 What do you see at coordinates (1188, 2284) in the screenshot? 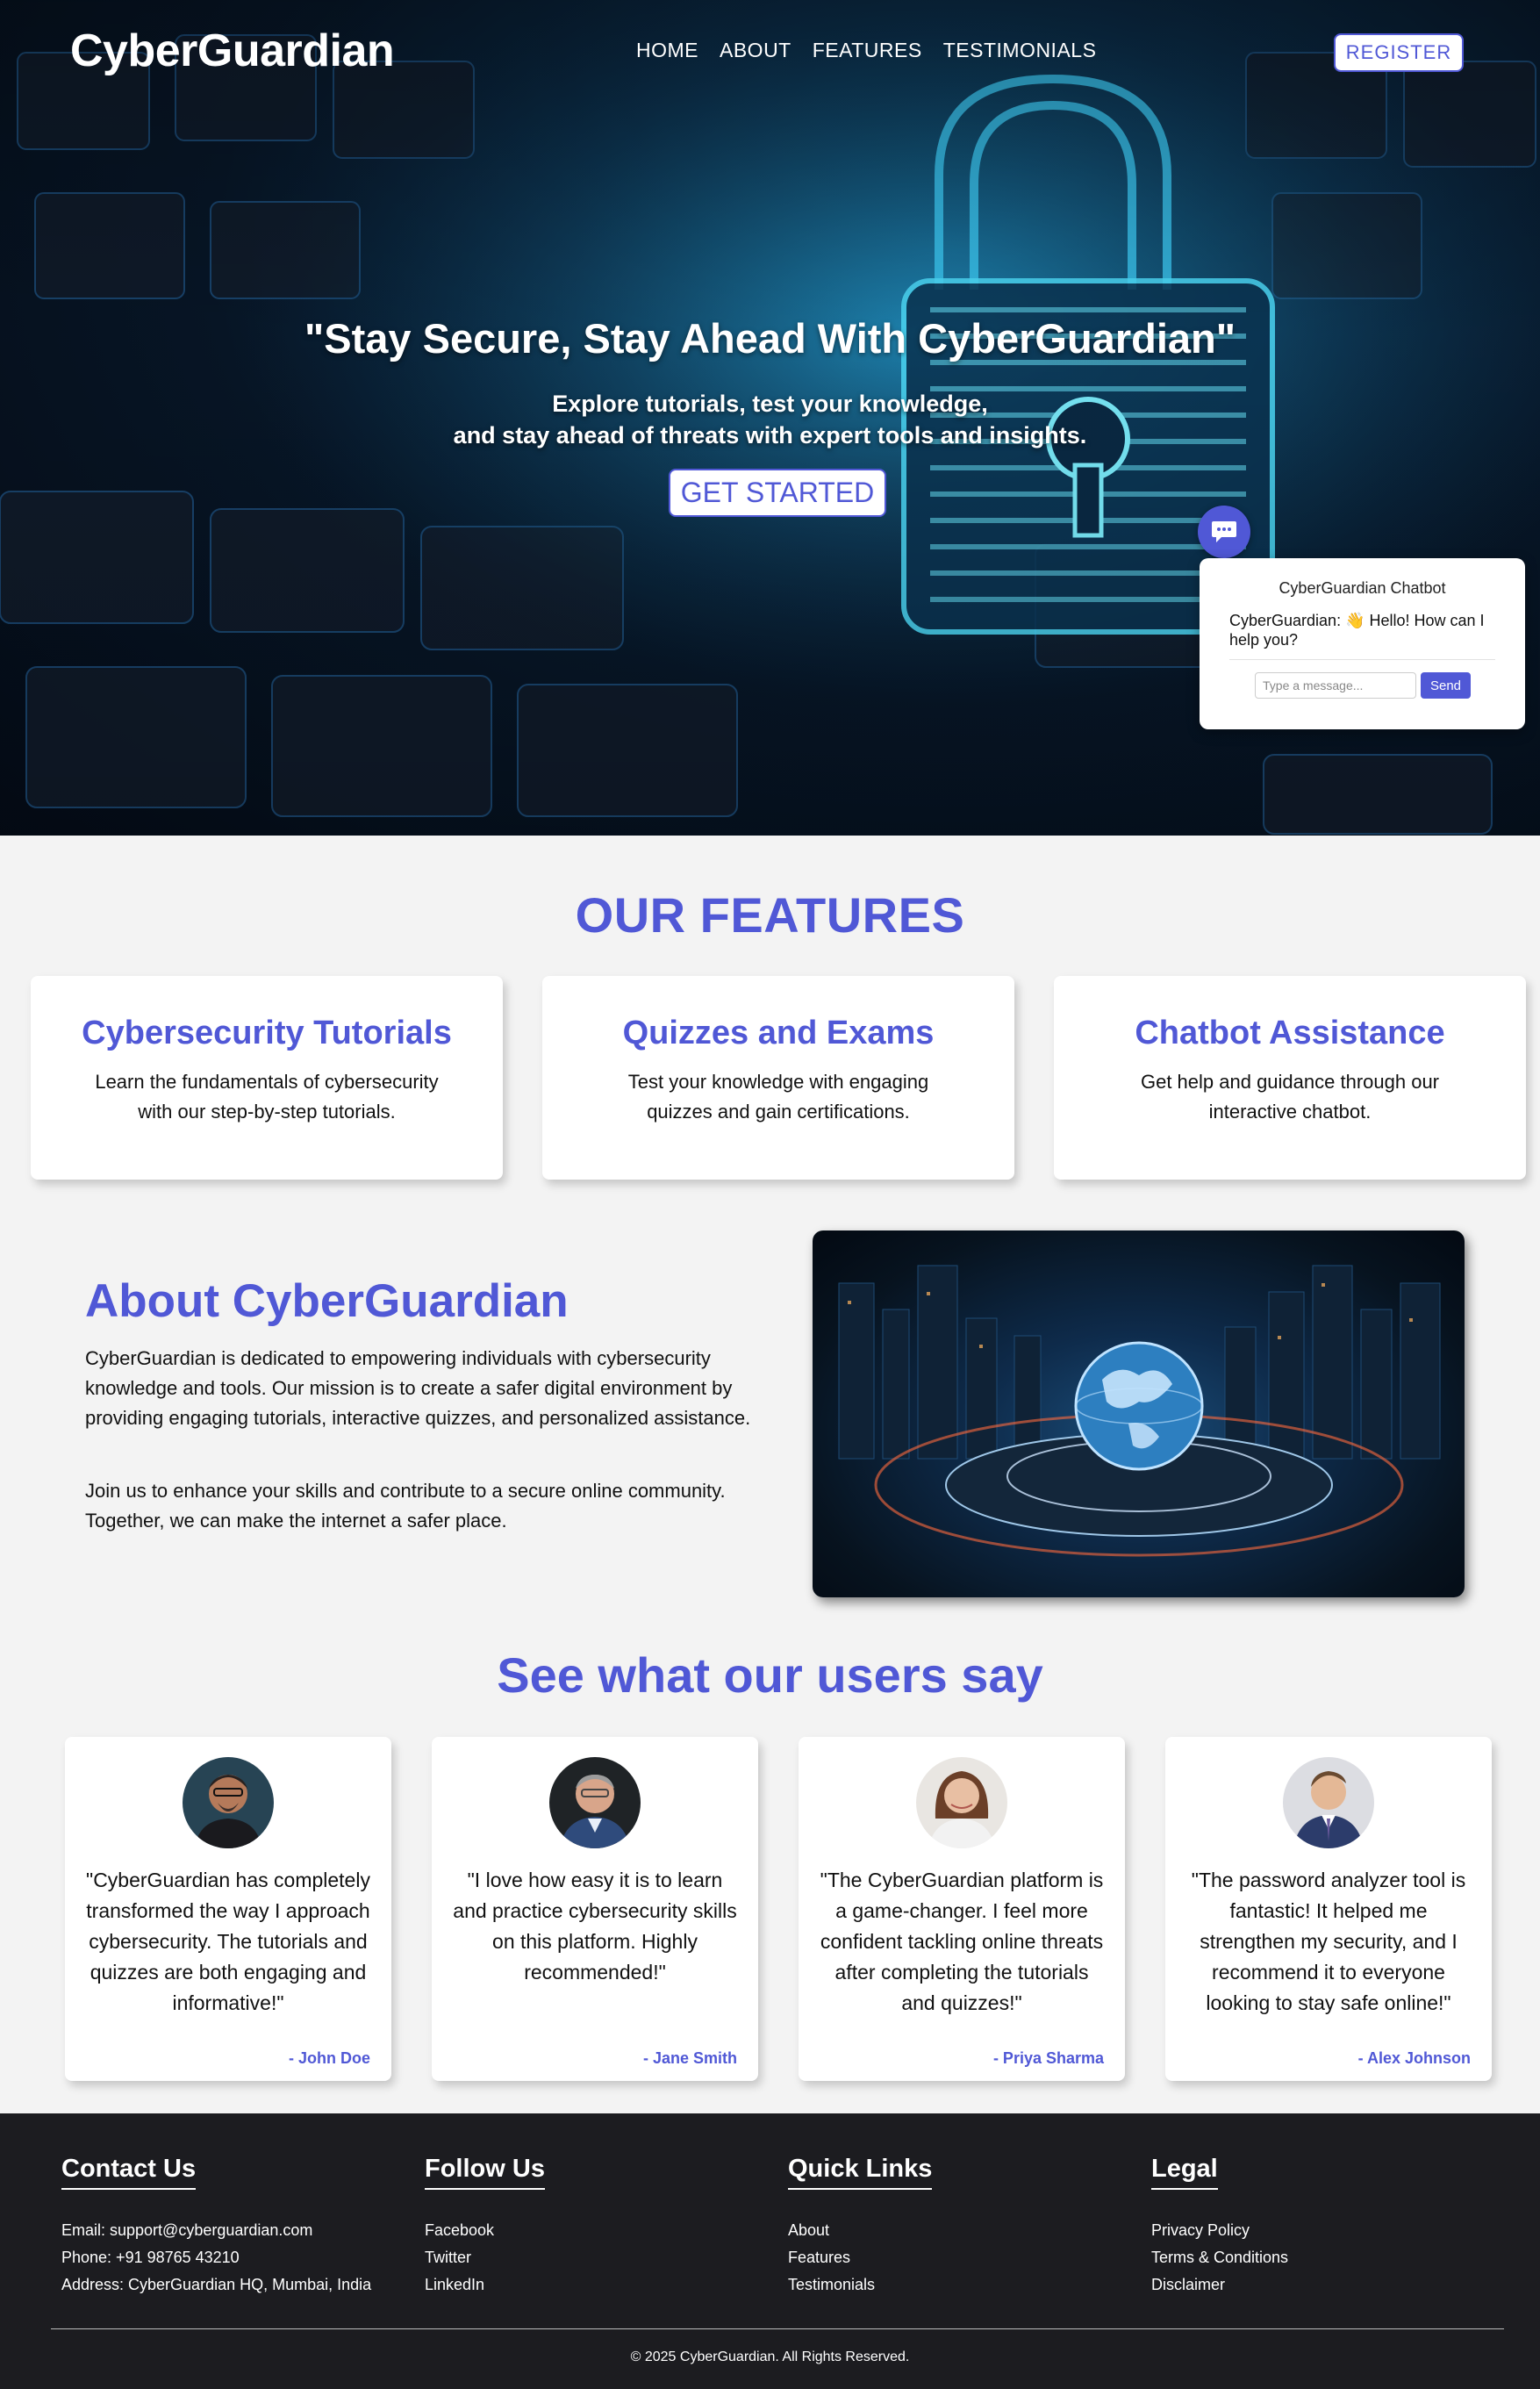
I see `footer-link-disclaimer: Disclaimer` at bounding box center [1188, 2284].